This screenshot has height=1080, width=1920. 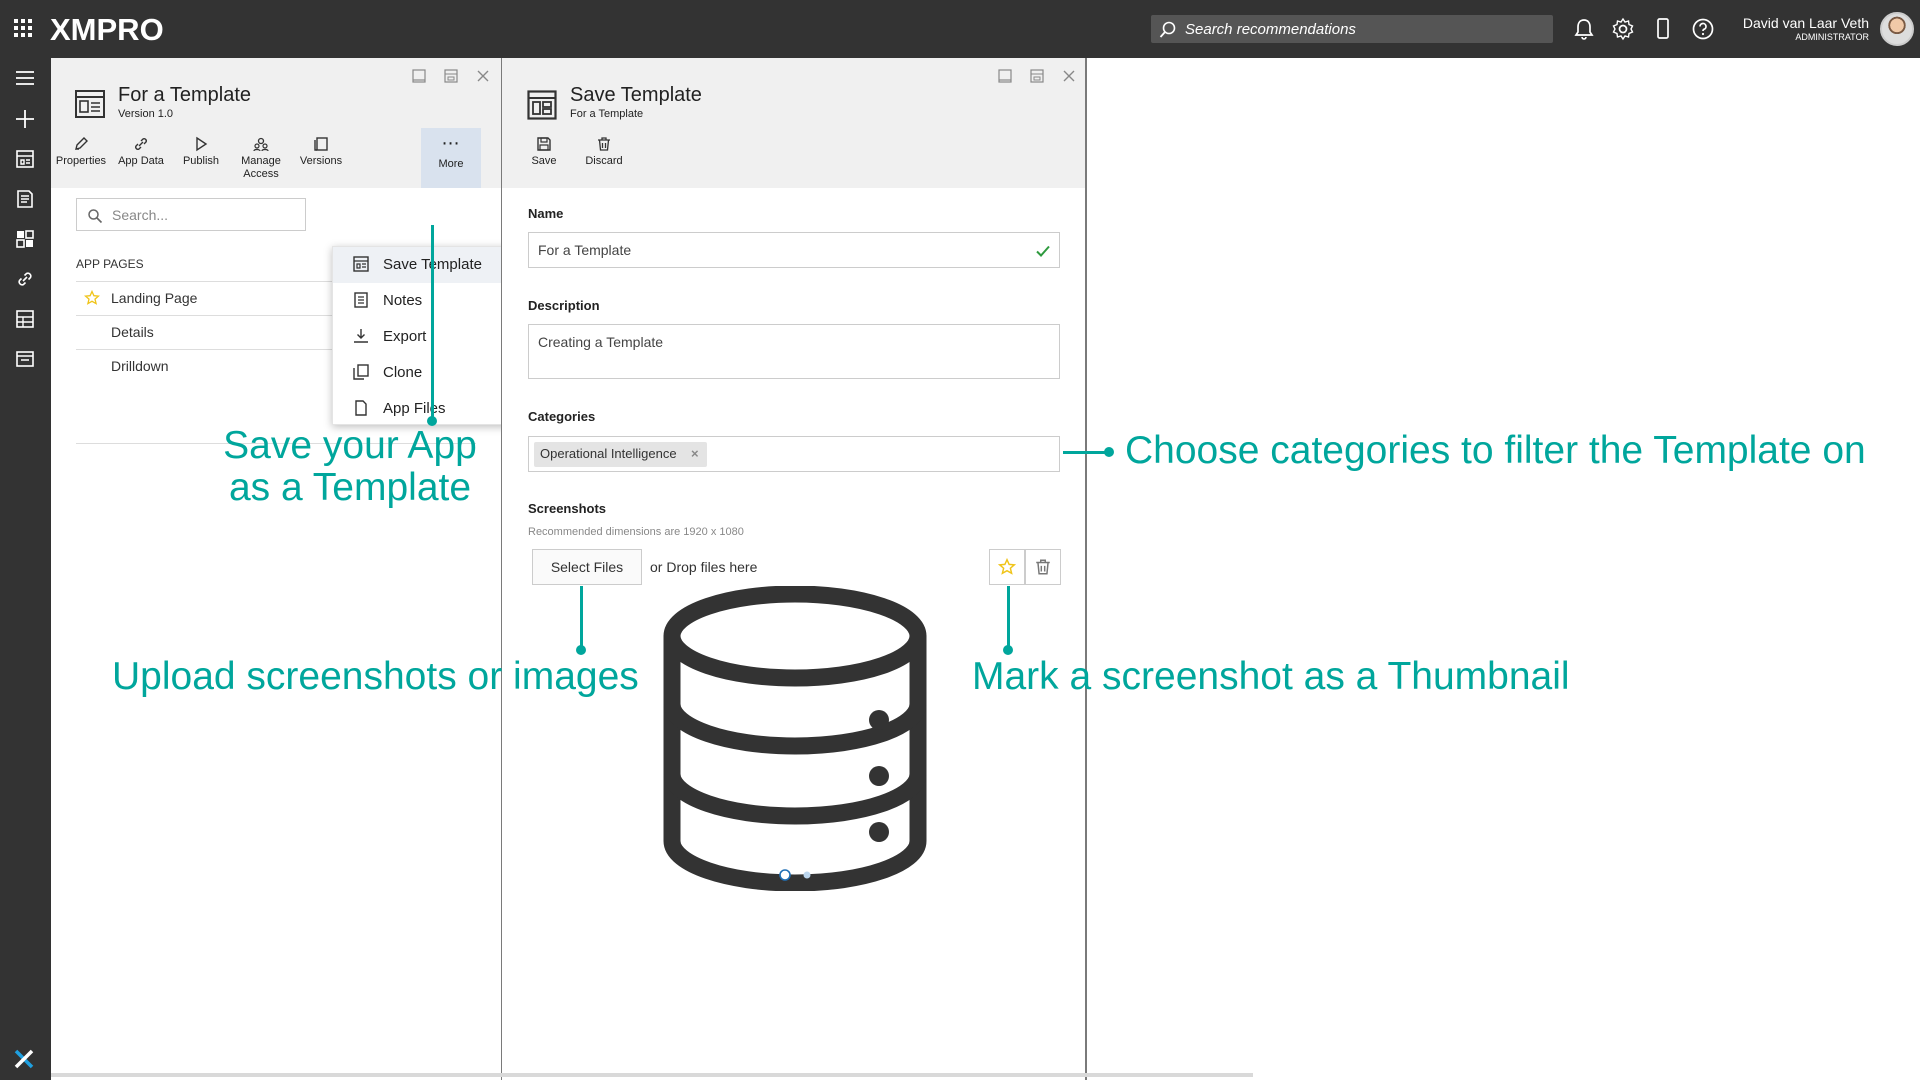 What do you see at coordinates (361, 336) in the screenshot?
I see `download-icon` at bounding box center [361, 336].